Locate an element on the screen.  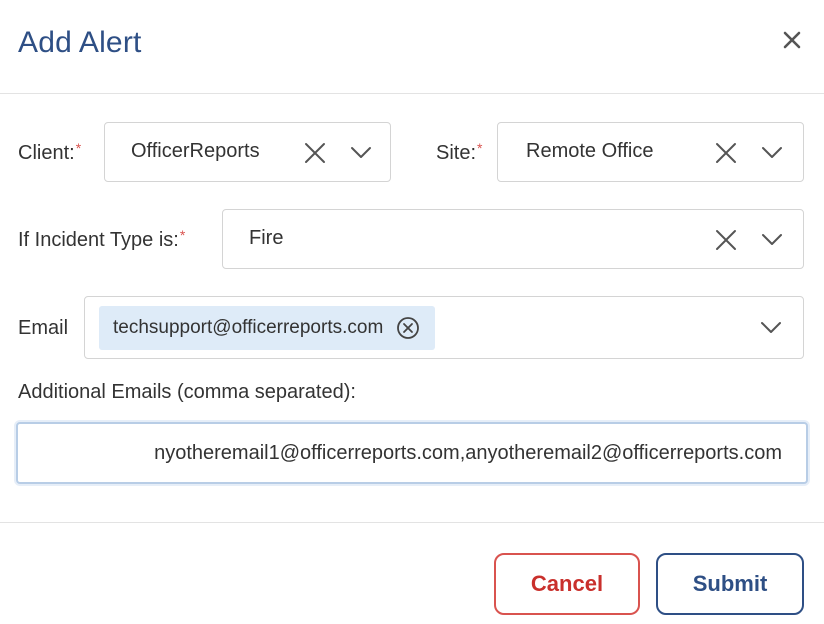
client-dropdown-button is located at coordinates (361, 153).